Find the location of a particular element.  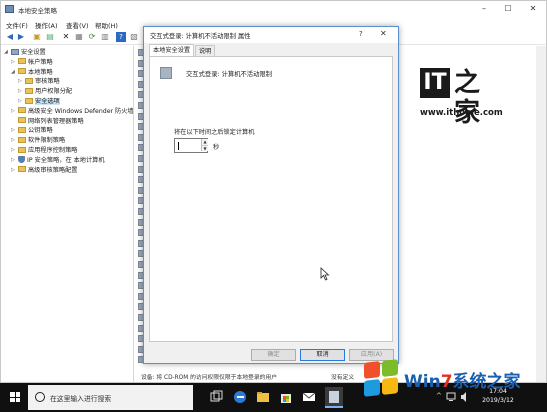

win7-watermark: Win7系统之家 is located at coordinates (454, 378).